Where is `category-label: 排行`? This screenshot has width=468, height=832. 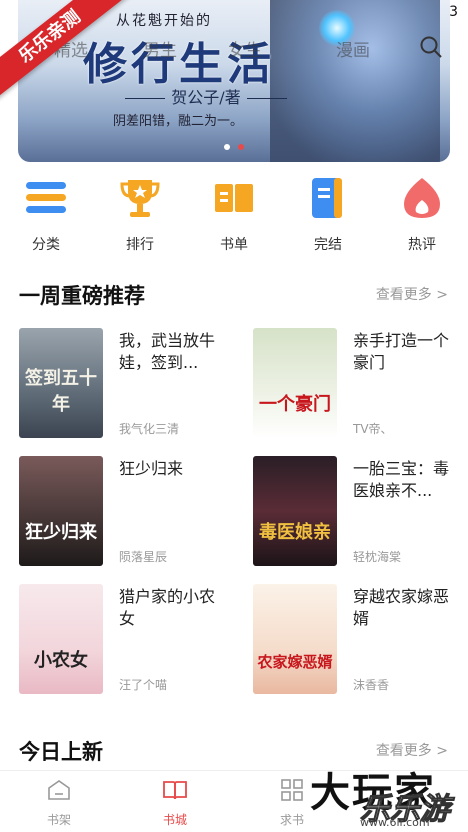 category-label: 排行 is located at coordinates (140, 245).